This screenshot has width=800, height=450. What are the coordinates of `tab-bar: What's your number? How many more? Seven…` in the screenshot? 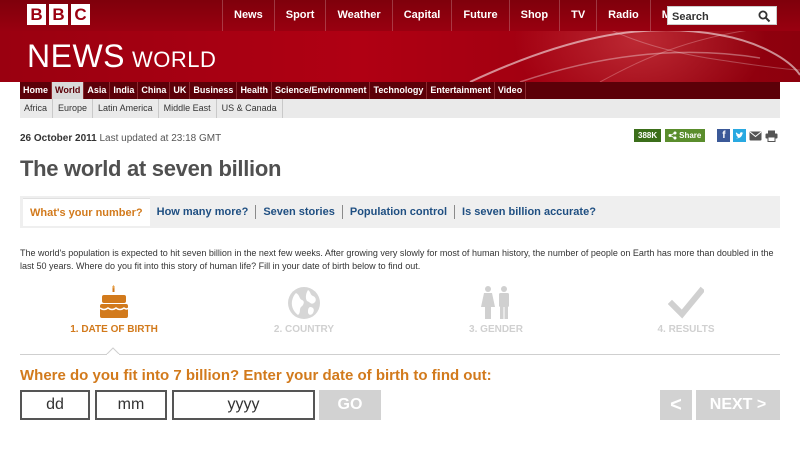 It's located at (400, 212).